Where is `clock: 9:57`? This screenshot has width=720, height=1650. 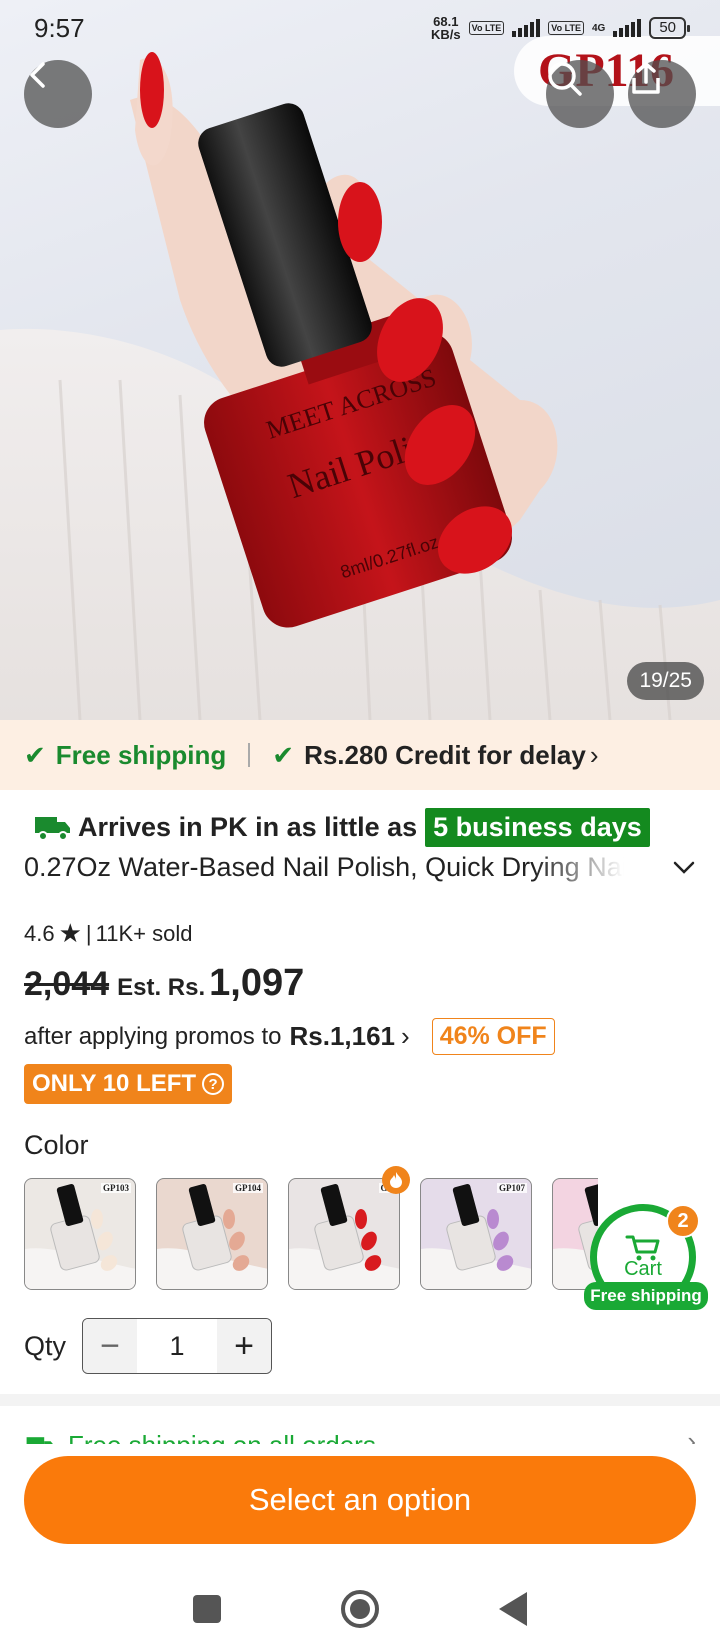 clock: 9:57 is located at coordinates (59, 27).